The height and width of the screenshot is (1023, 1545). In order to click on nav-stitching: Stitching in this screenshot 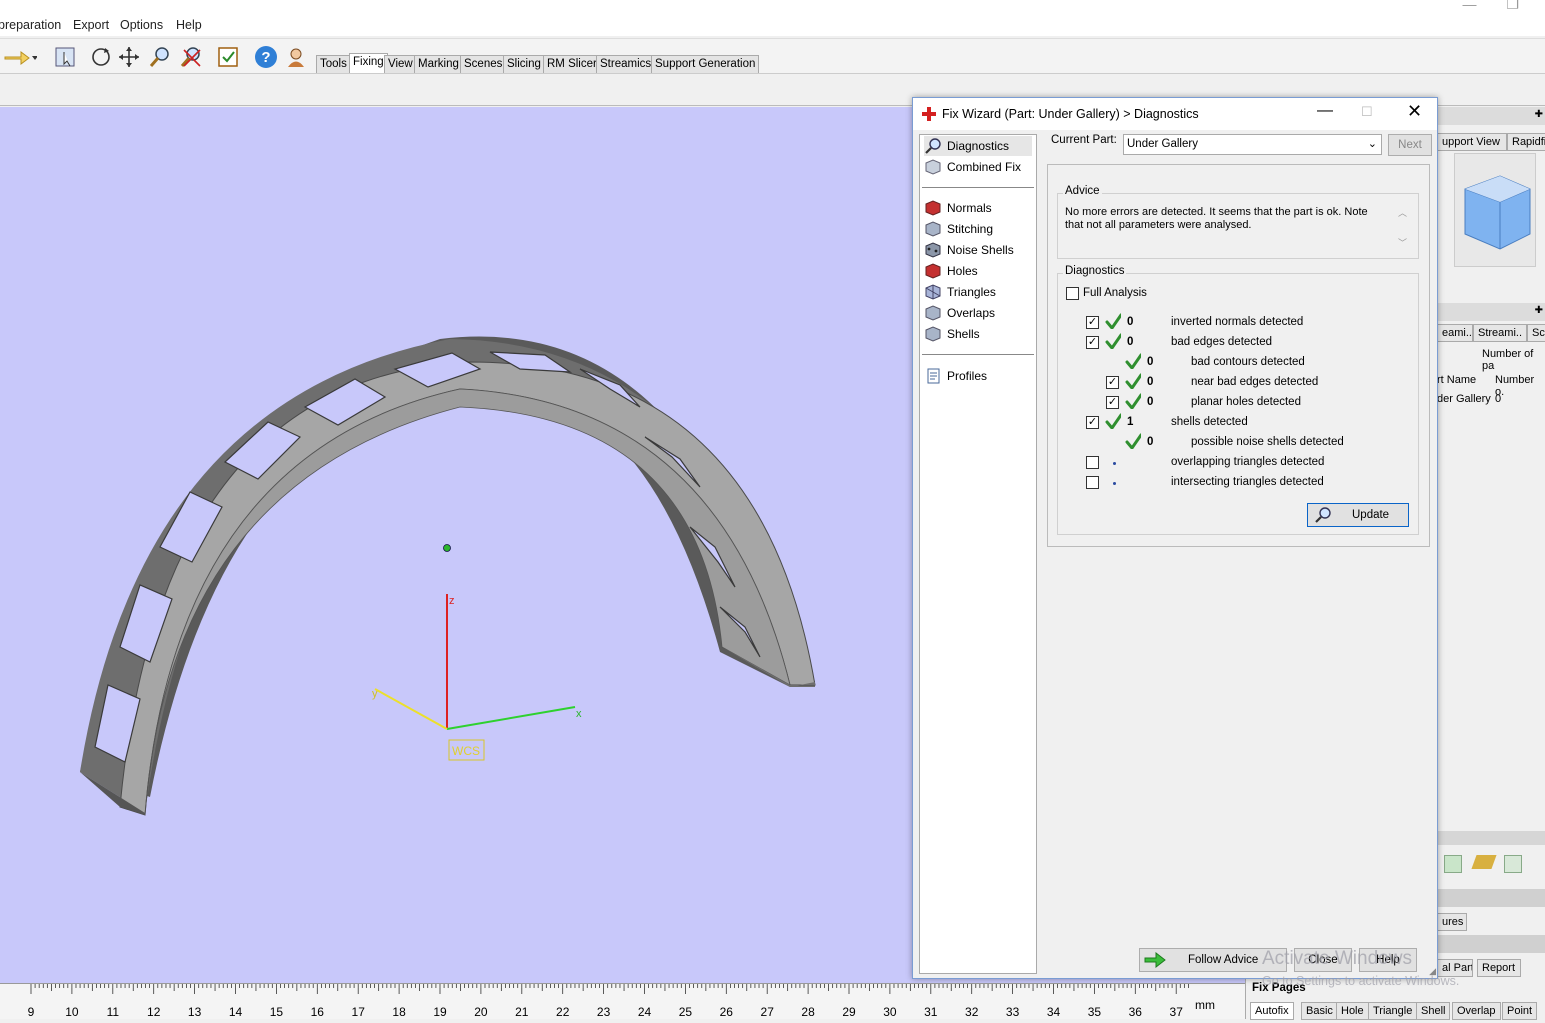, I will do `click(958, 229)`.